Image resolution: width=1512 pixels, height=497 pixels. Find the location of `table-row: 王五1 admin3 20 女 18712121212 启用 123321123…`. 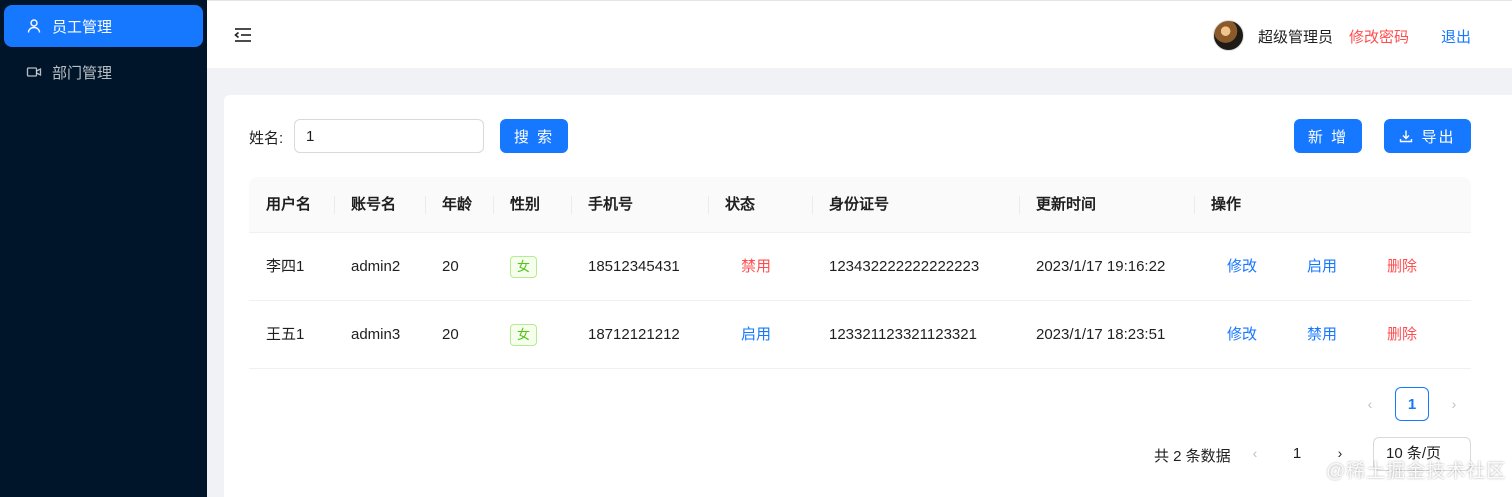

table-row: 王五1 admin3 20 女 18712121212 启用 123321123… is located at coordinates (860, 335).